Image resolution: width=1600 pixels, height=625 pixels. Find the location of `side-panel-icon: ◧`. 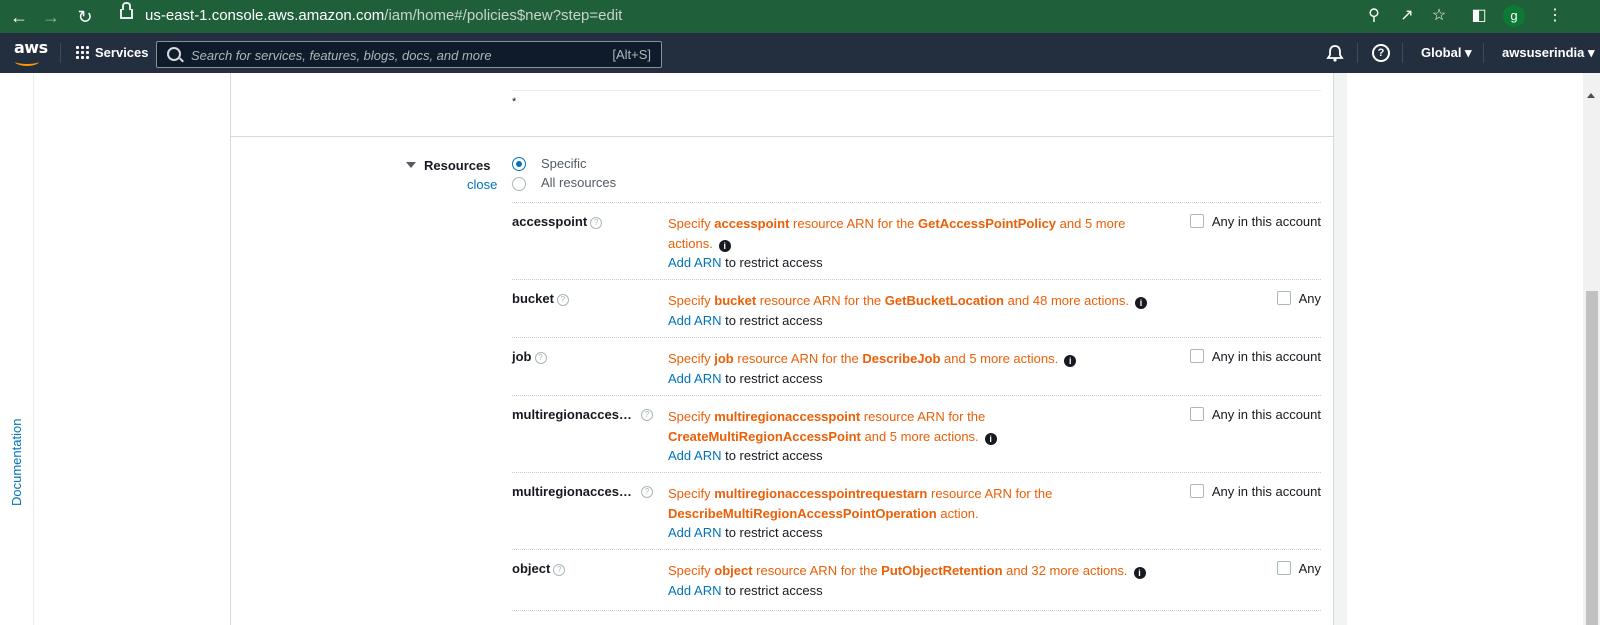

side-panel-icon: ◧ is located at coordinates (1479, 16).